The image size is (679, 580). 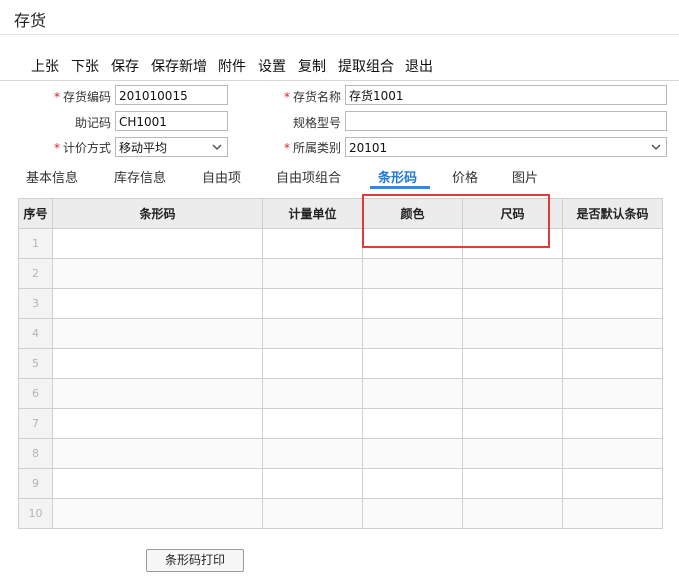 What do you see at coordinates (512, 213) in the screenshot?
I see `col-header-size: 尺码` at bounding box center [512, 213].